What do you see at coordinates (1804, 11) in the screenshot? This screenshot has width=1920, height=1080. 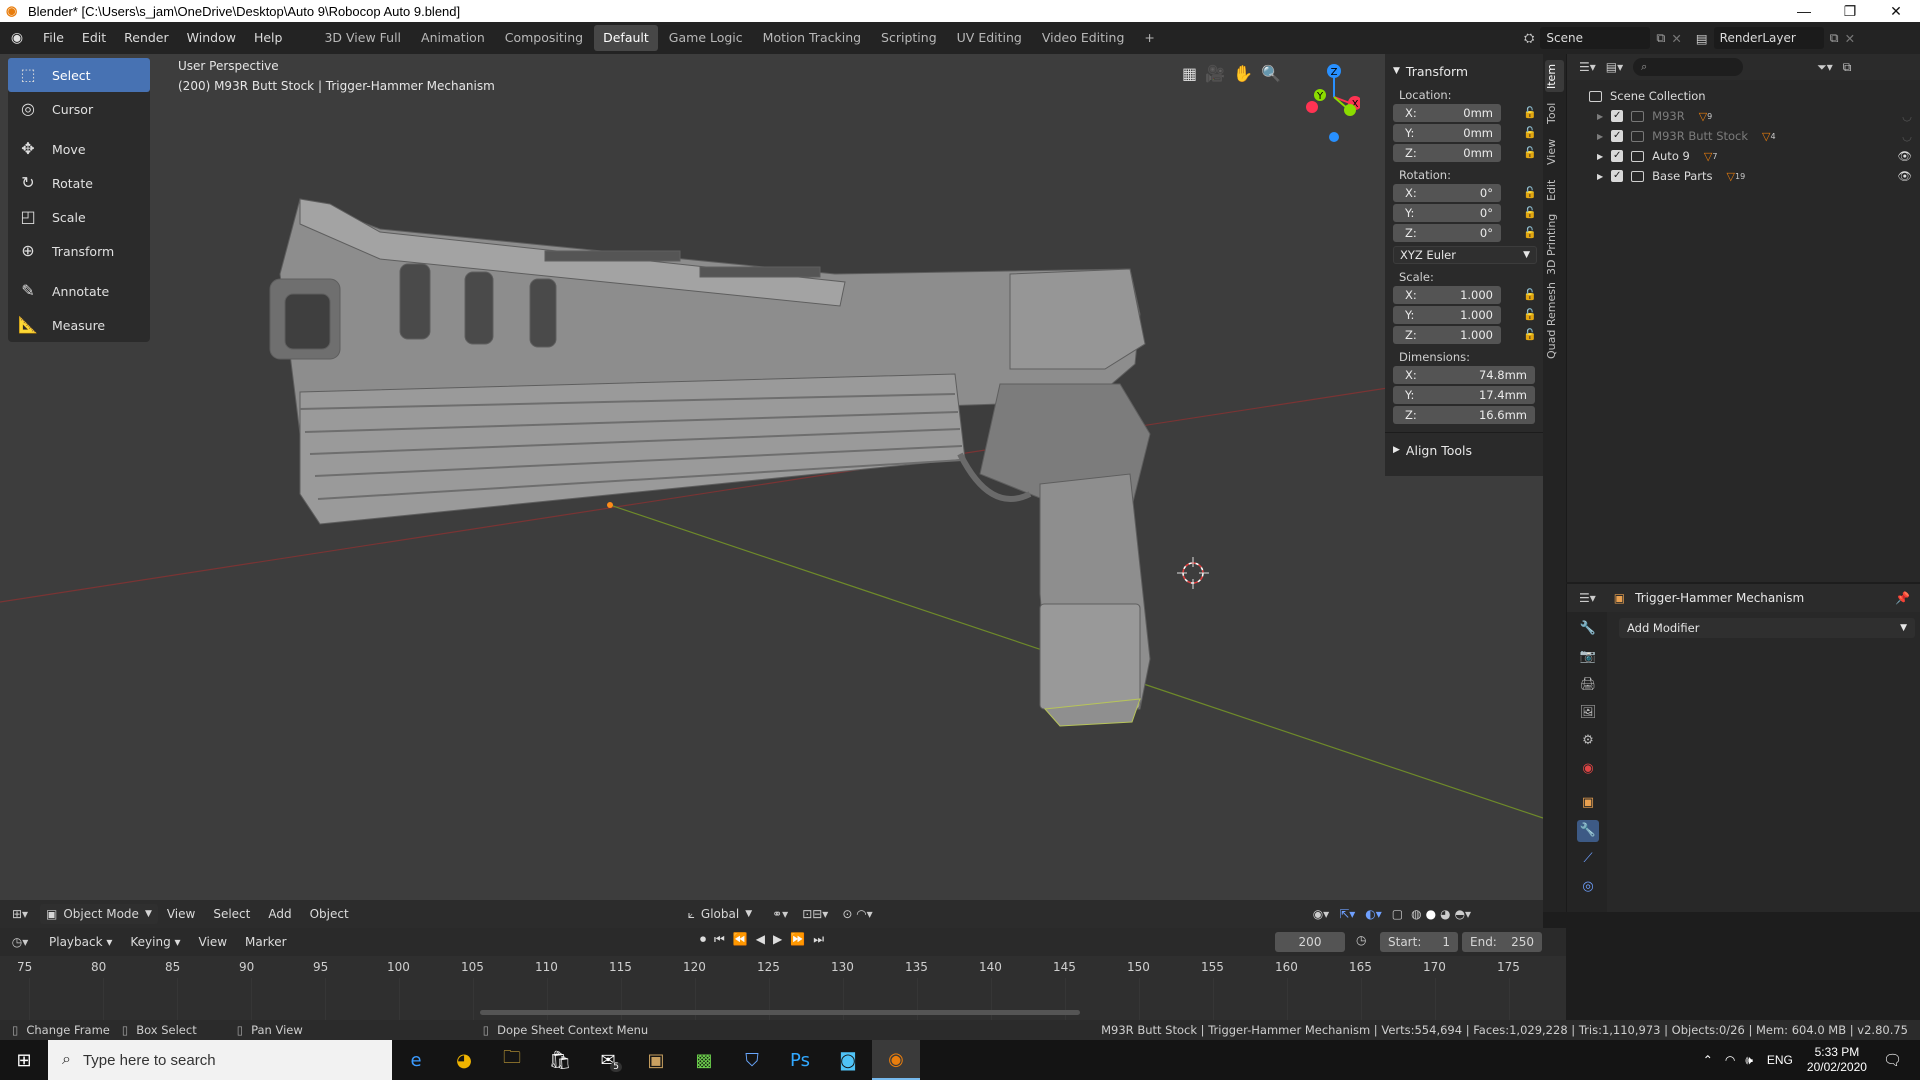 I see `minimize-button: —` at bounding box center [1804, 11].